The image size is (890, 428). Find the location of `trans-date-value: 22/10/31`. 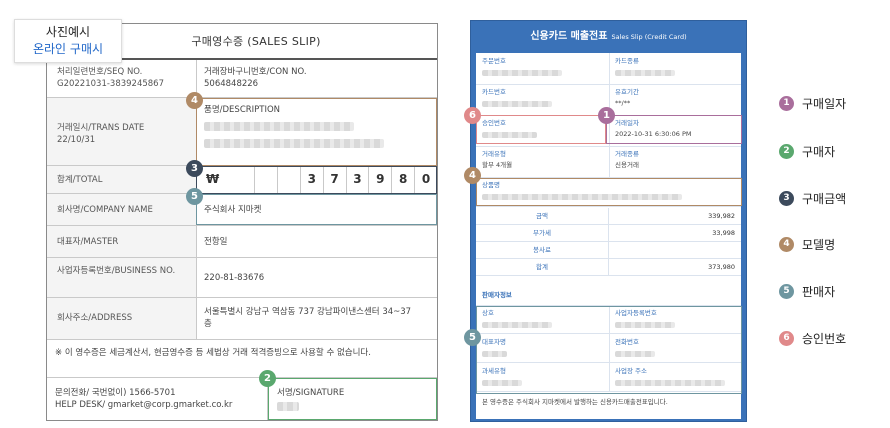

trans-date-value: 22/10/31 is located at coordinates (76, 140).